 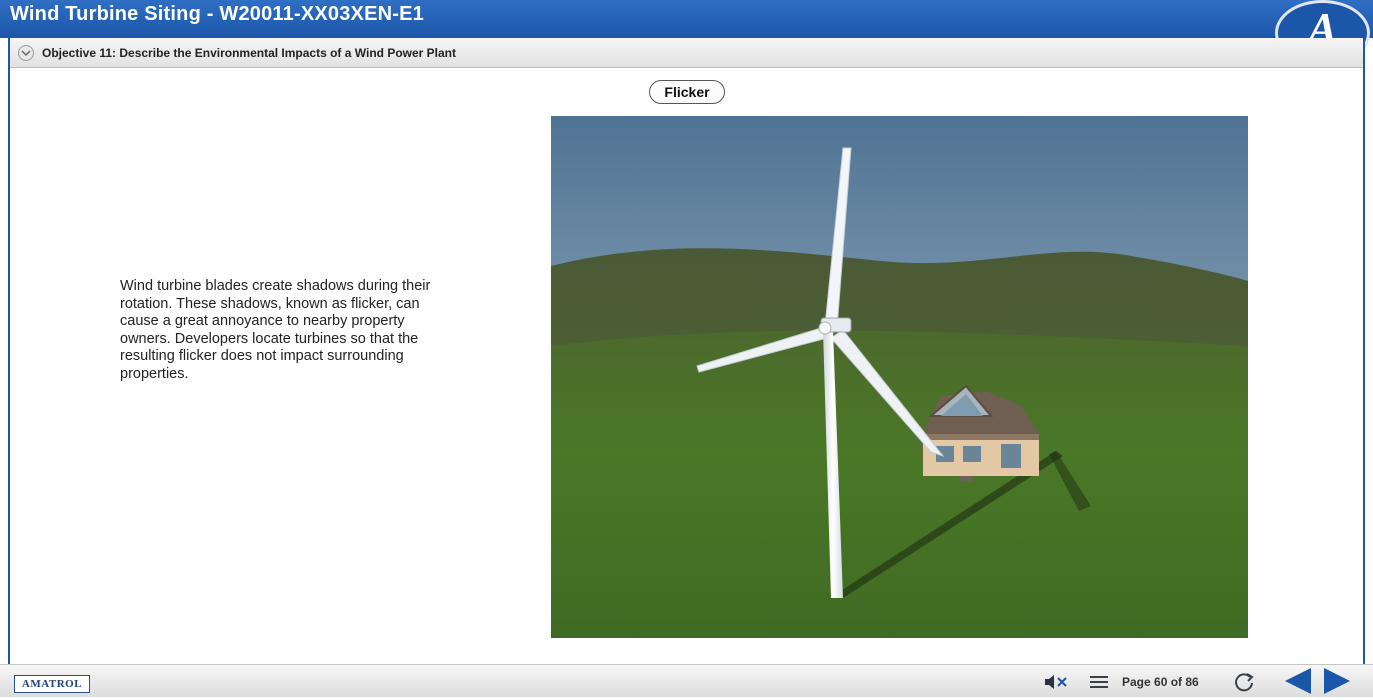 I want to click on frame-right, so click(x=1364, y=351).